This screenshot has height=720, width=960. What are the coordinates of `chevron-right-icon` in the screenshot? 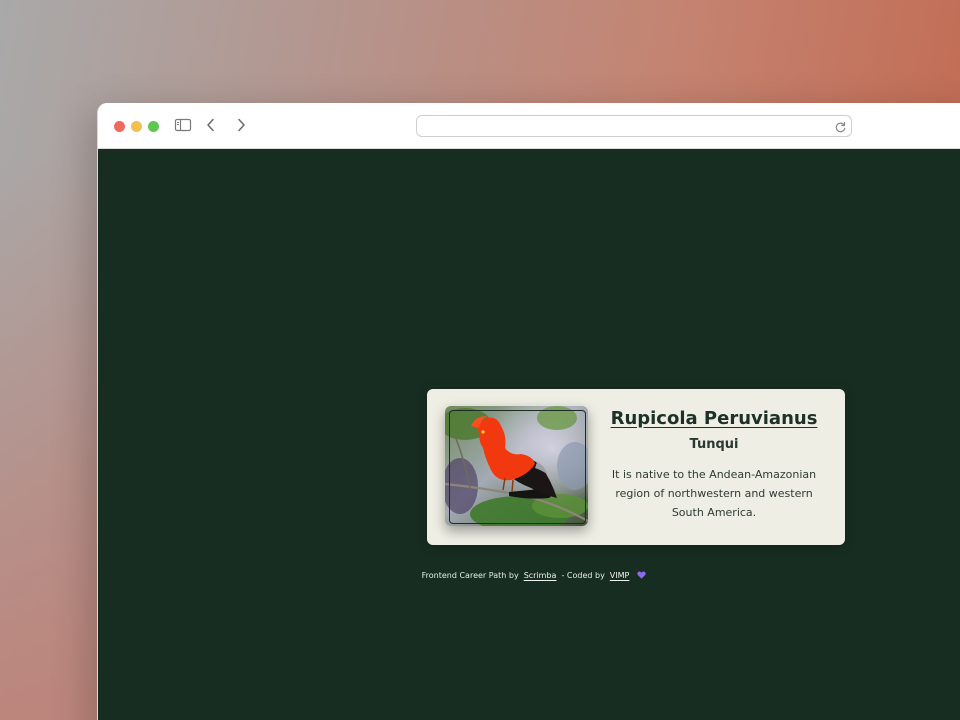 It's located at (242, 126).